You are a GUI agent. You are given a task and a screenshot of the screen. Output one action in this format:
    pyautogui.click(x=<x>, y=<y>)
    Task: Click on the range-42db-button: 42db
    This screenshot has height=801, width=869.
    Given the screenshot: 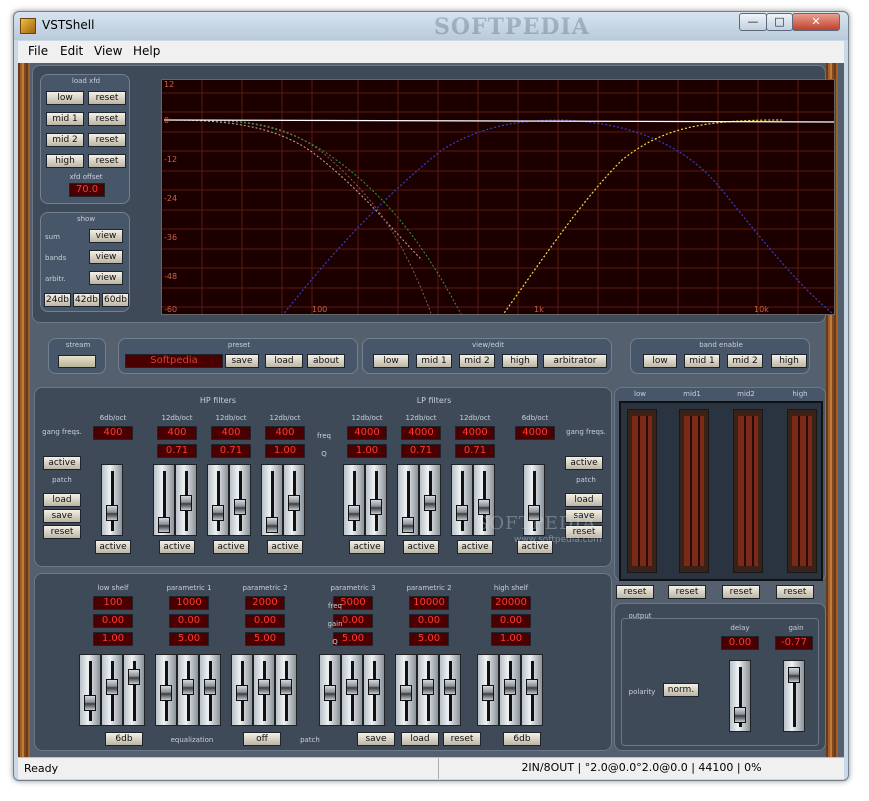 What is the action you would take?
    pyautogui.click(x=86, y=300)
    